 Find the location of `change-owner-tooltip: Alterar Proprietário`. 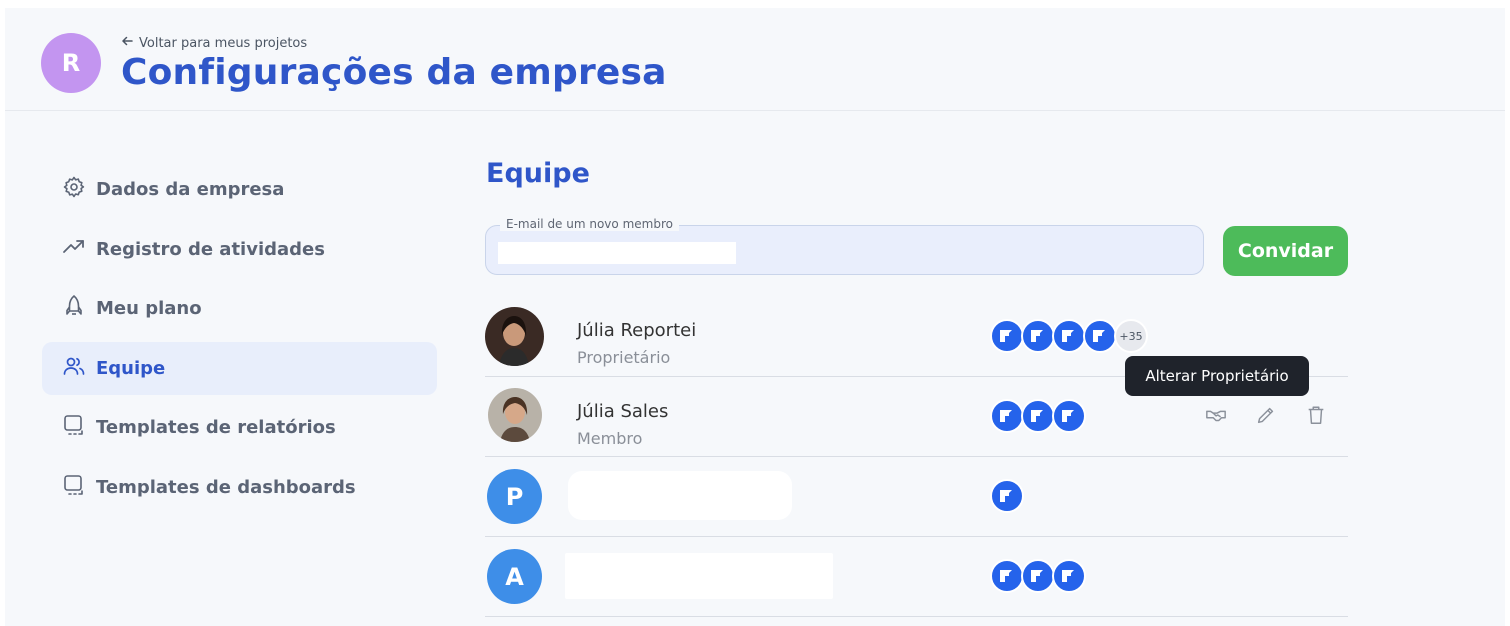

change-owner-tooltip: Alterar Proprietário is located at coordinates (1217, 376).